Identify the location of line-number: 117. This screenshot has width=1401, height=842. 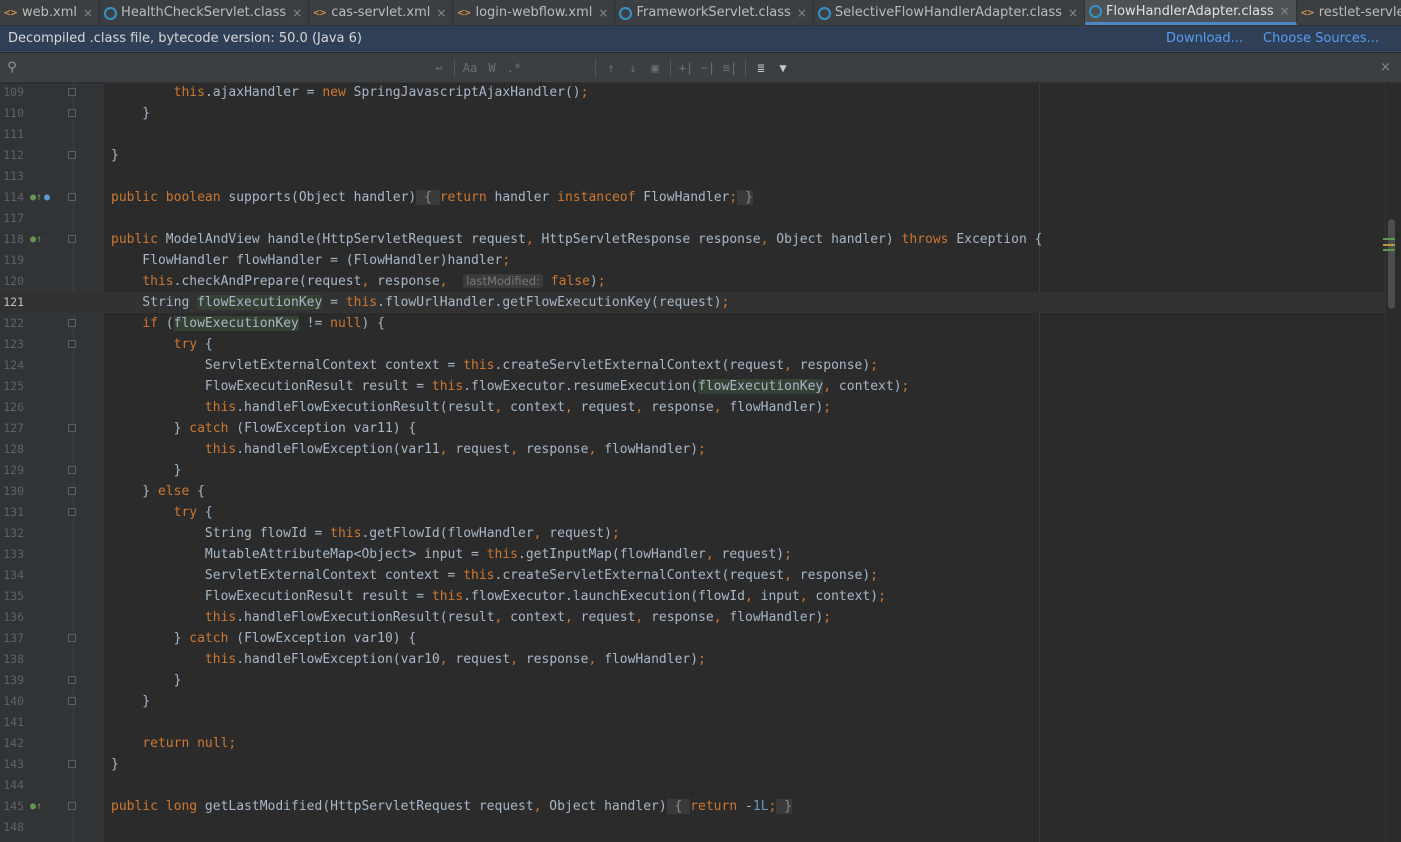
(12, 218).